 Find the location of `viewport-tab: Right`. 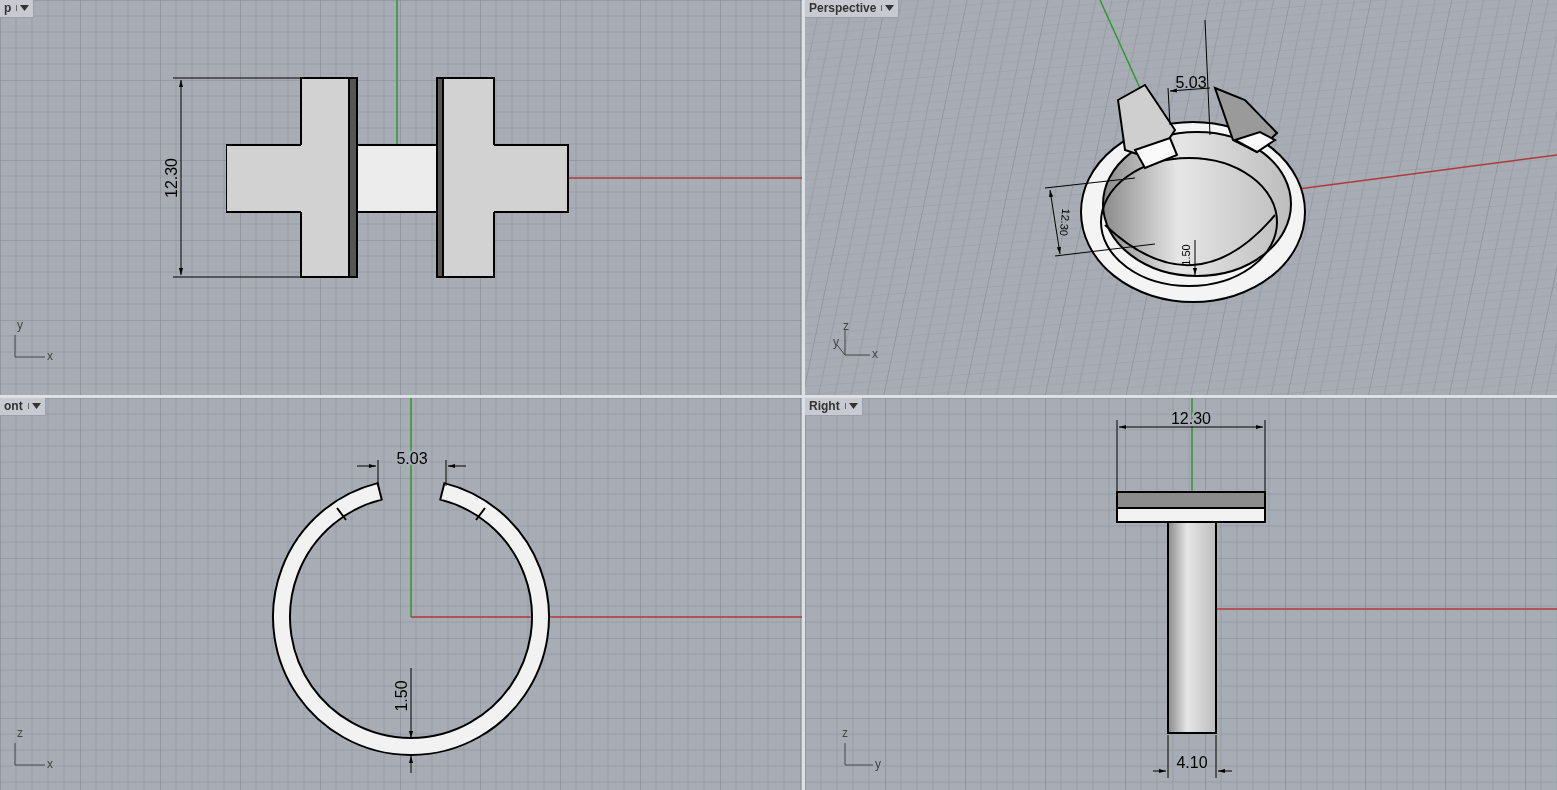

viewport-tab: Right is located at coordinates (834, 407).